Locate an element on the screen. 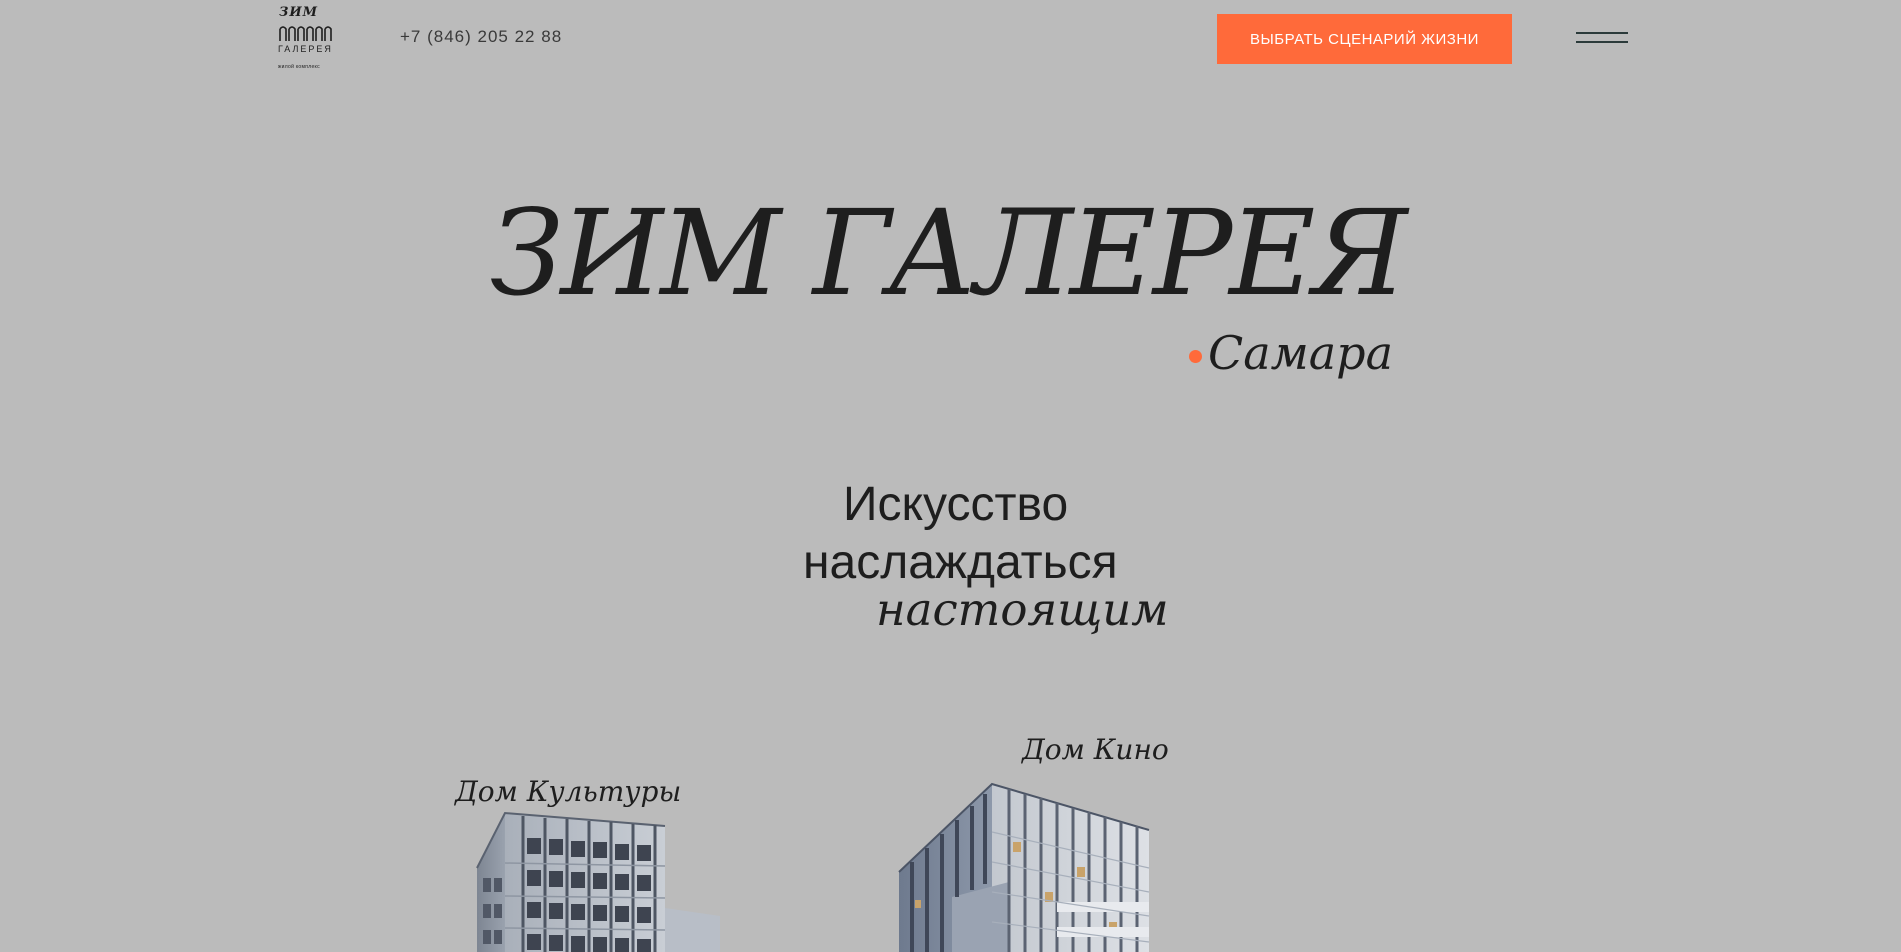  building-label-kino: Дом Кино is located at coordinates (1095, 750).